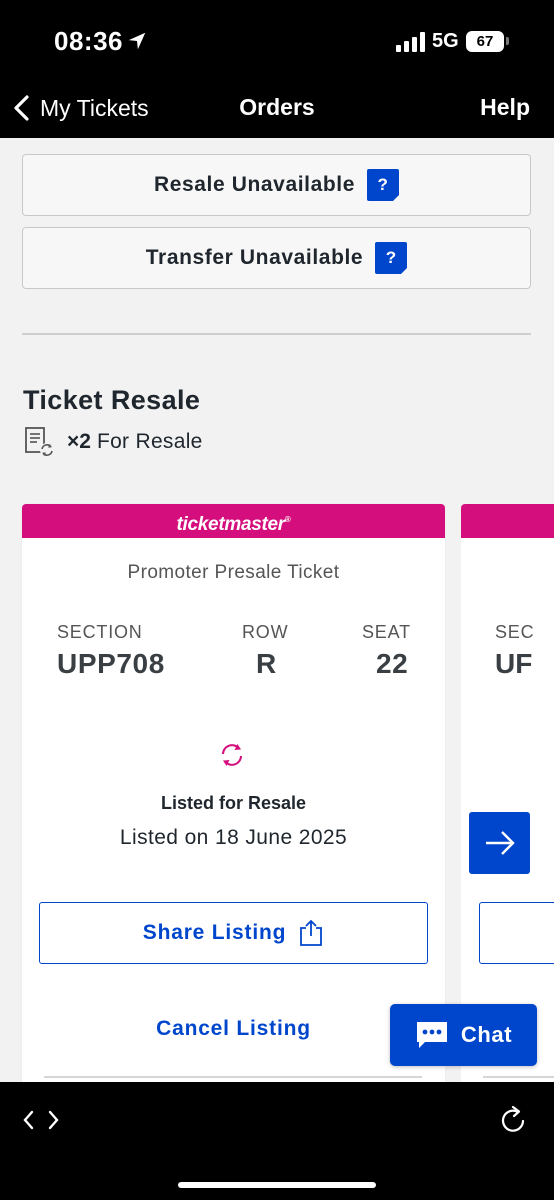  Describe the element at coordinates (515, 632) in the screenshot. I see `section-label: SEC` at that location.